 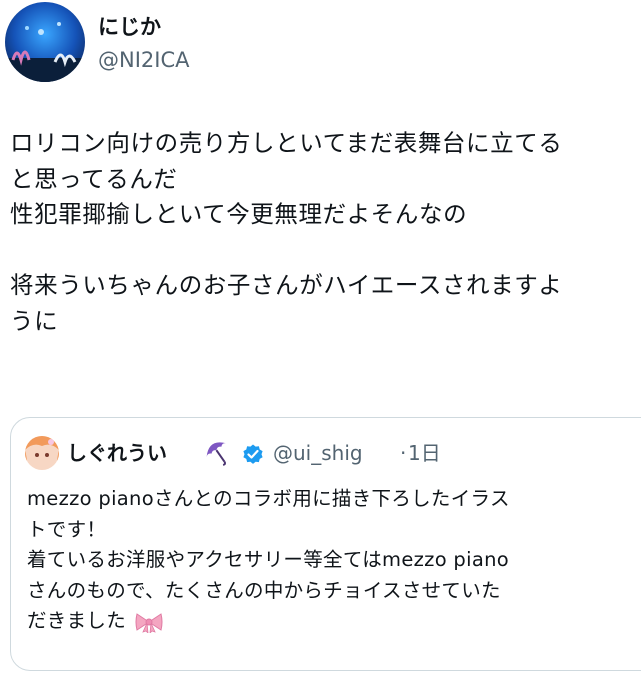 What do you see at coordinates (216, 454) in the screenshot?
I see `umbrella-icon` at bounding box center [216, 454].